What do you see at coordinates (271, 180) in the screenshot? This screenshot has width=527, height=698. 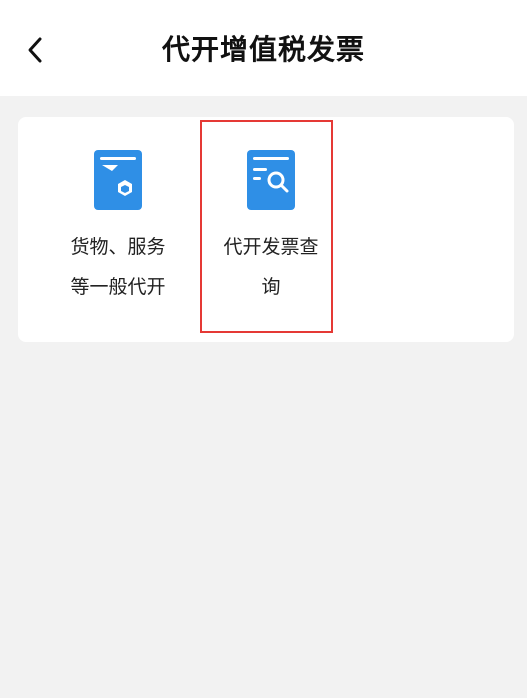 I see `invoice-search-icon` at bounding box center [271, 180].